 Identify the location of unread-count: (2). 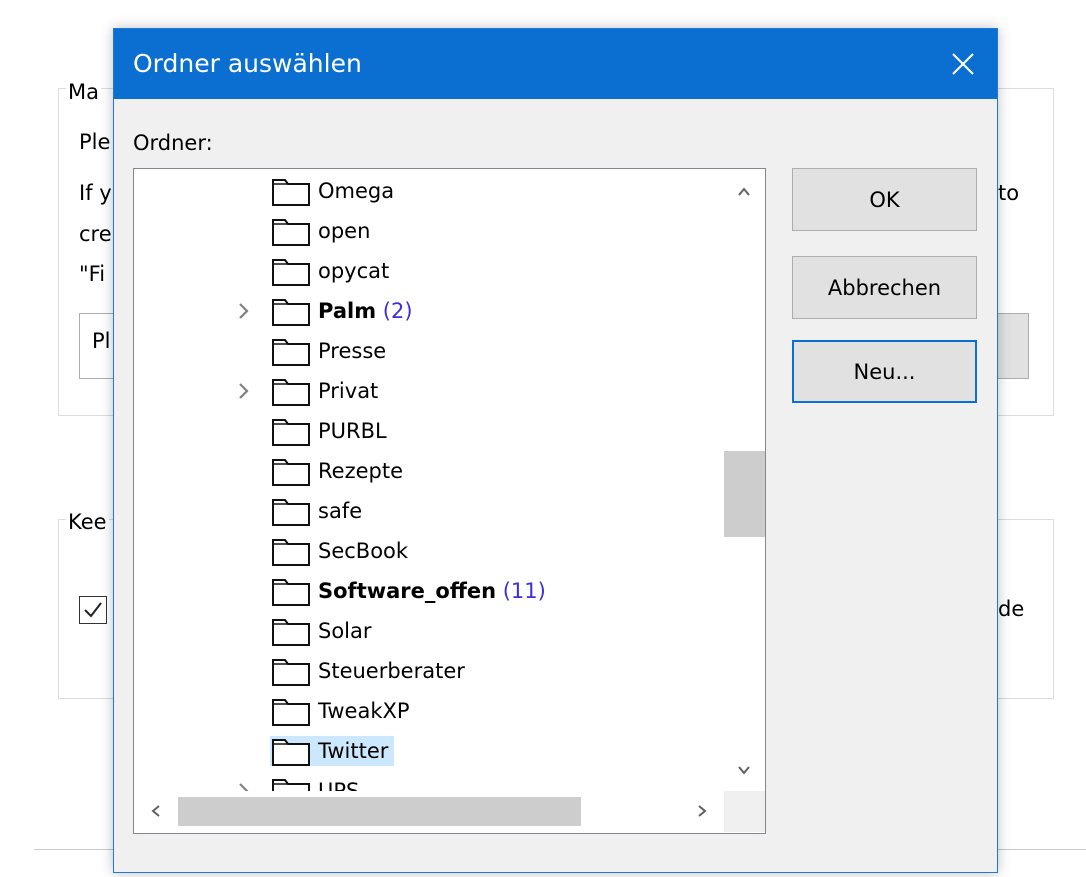
(397, 311).